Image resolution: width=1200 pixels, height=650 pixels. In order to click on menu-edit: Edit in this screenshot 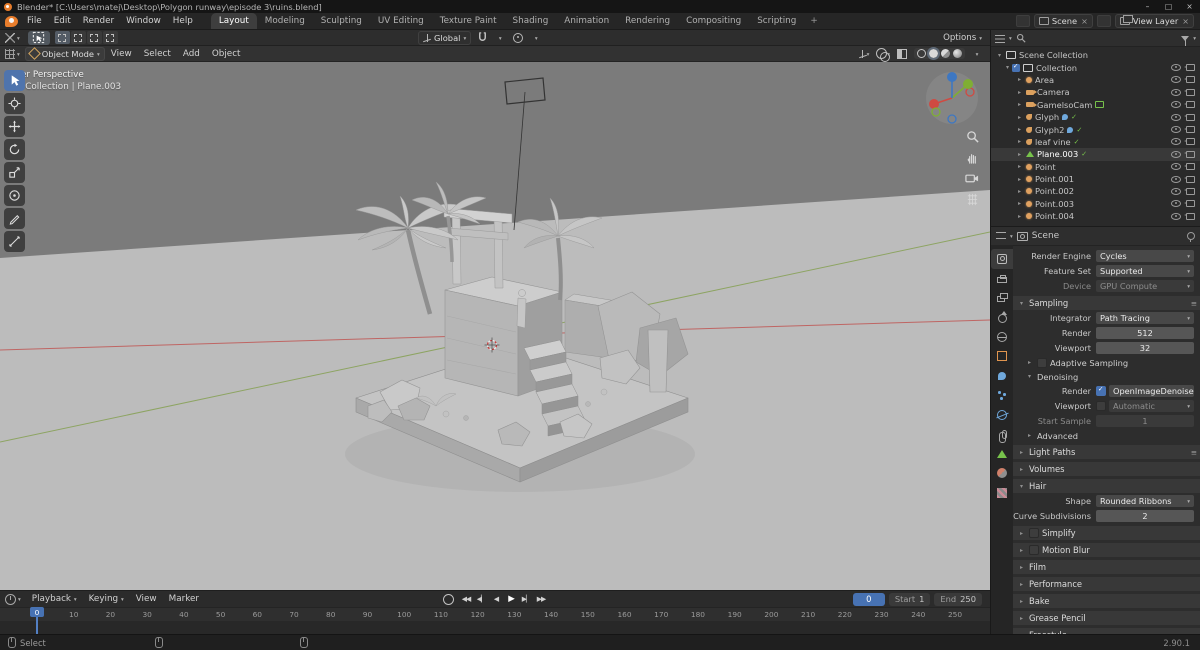, I will do `click(62, 21)`.